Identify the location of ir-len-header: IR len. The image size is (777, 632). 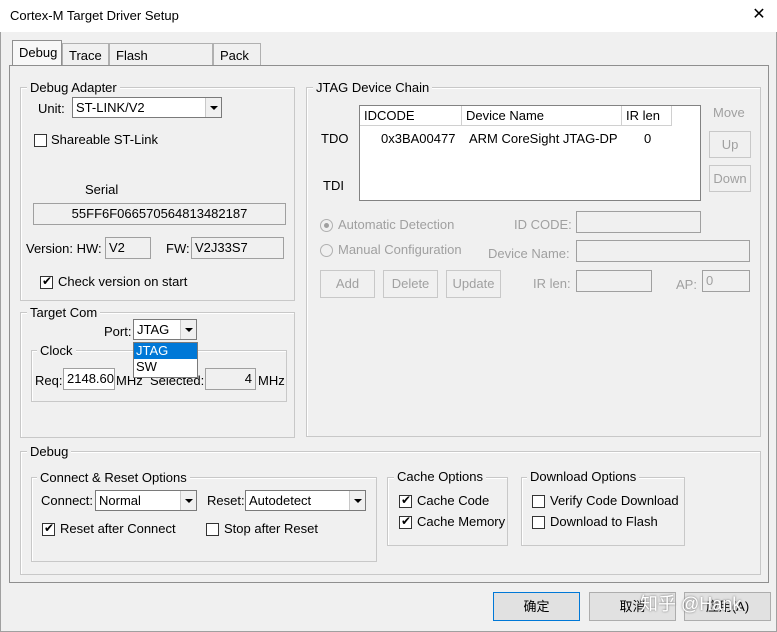
(647, 116).